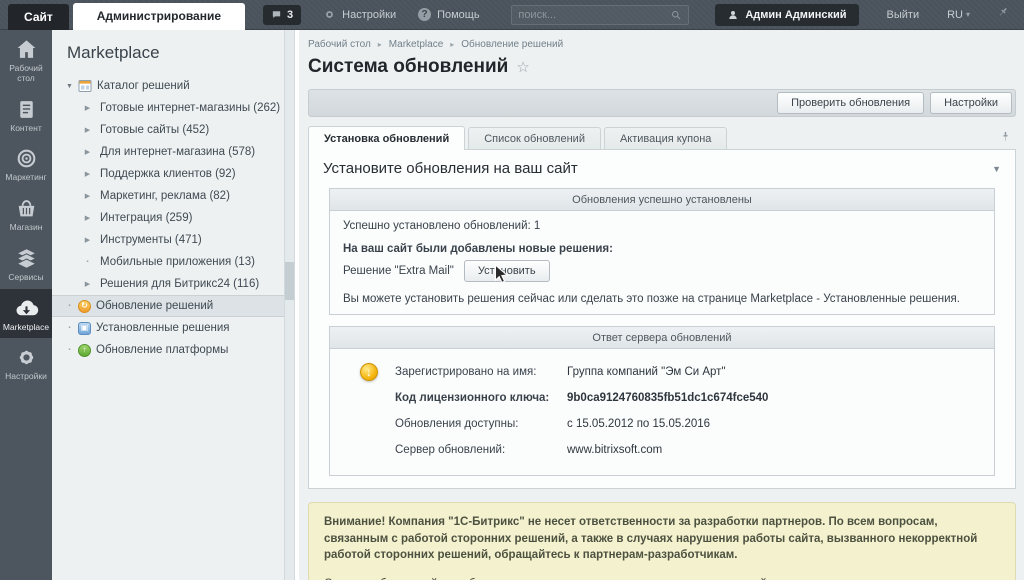  I want to click on rail-item-shop: Магазин, so click(26, 214).